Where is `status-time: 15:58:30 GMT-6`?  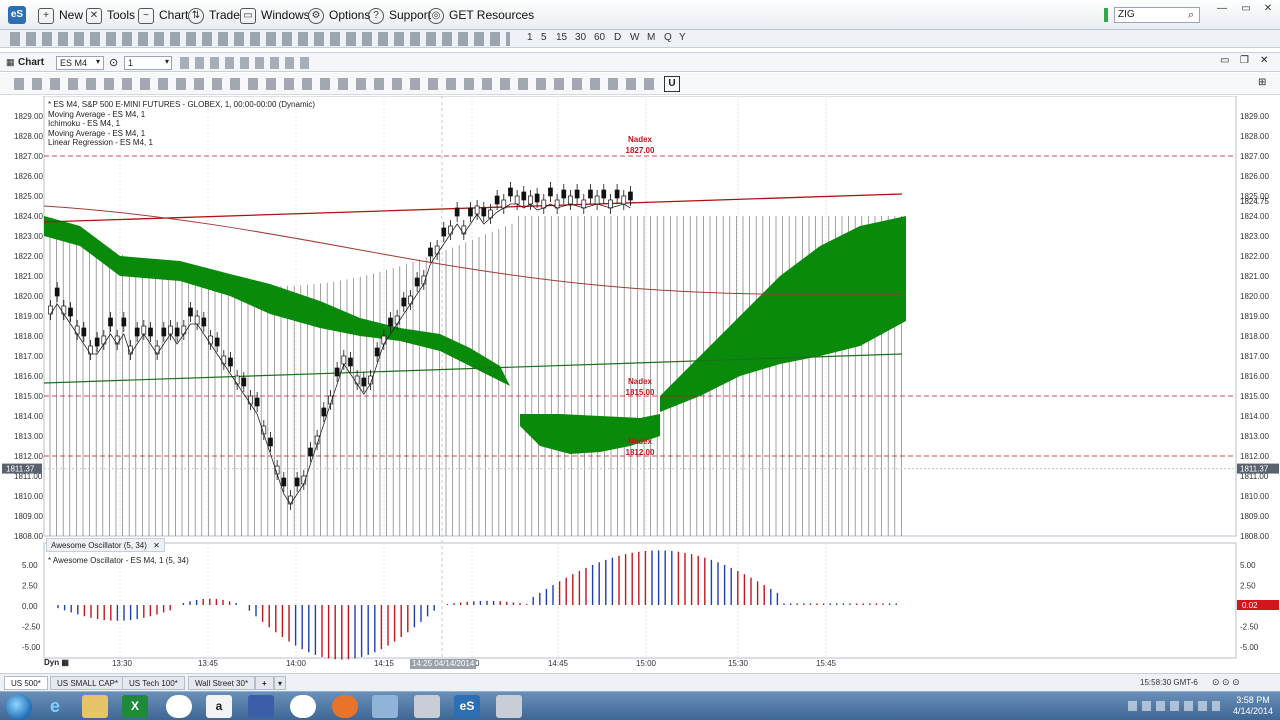 status-time: 15:58:30 GMT-6 is located at coordinates (1169, 682).